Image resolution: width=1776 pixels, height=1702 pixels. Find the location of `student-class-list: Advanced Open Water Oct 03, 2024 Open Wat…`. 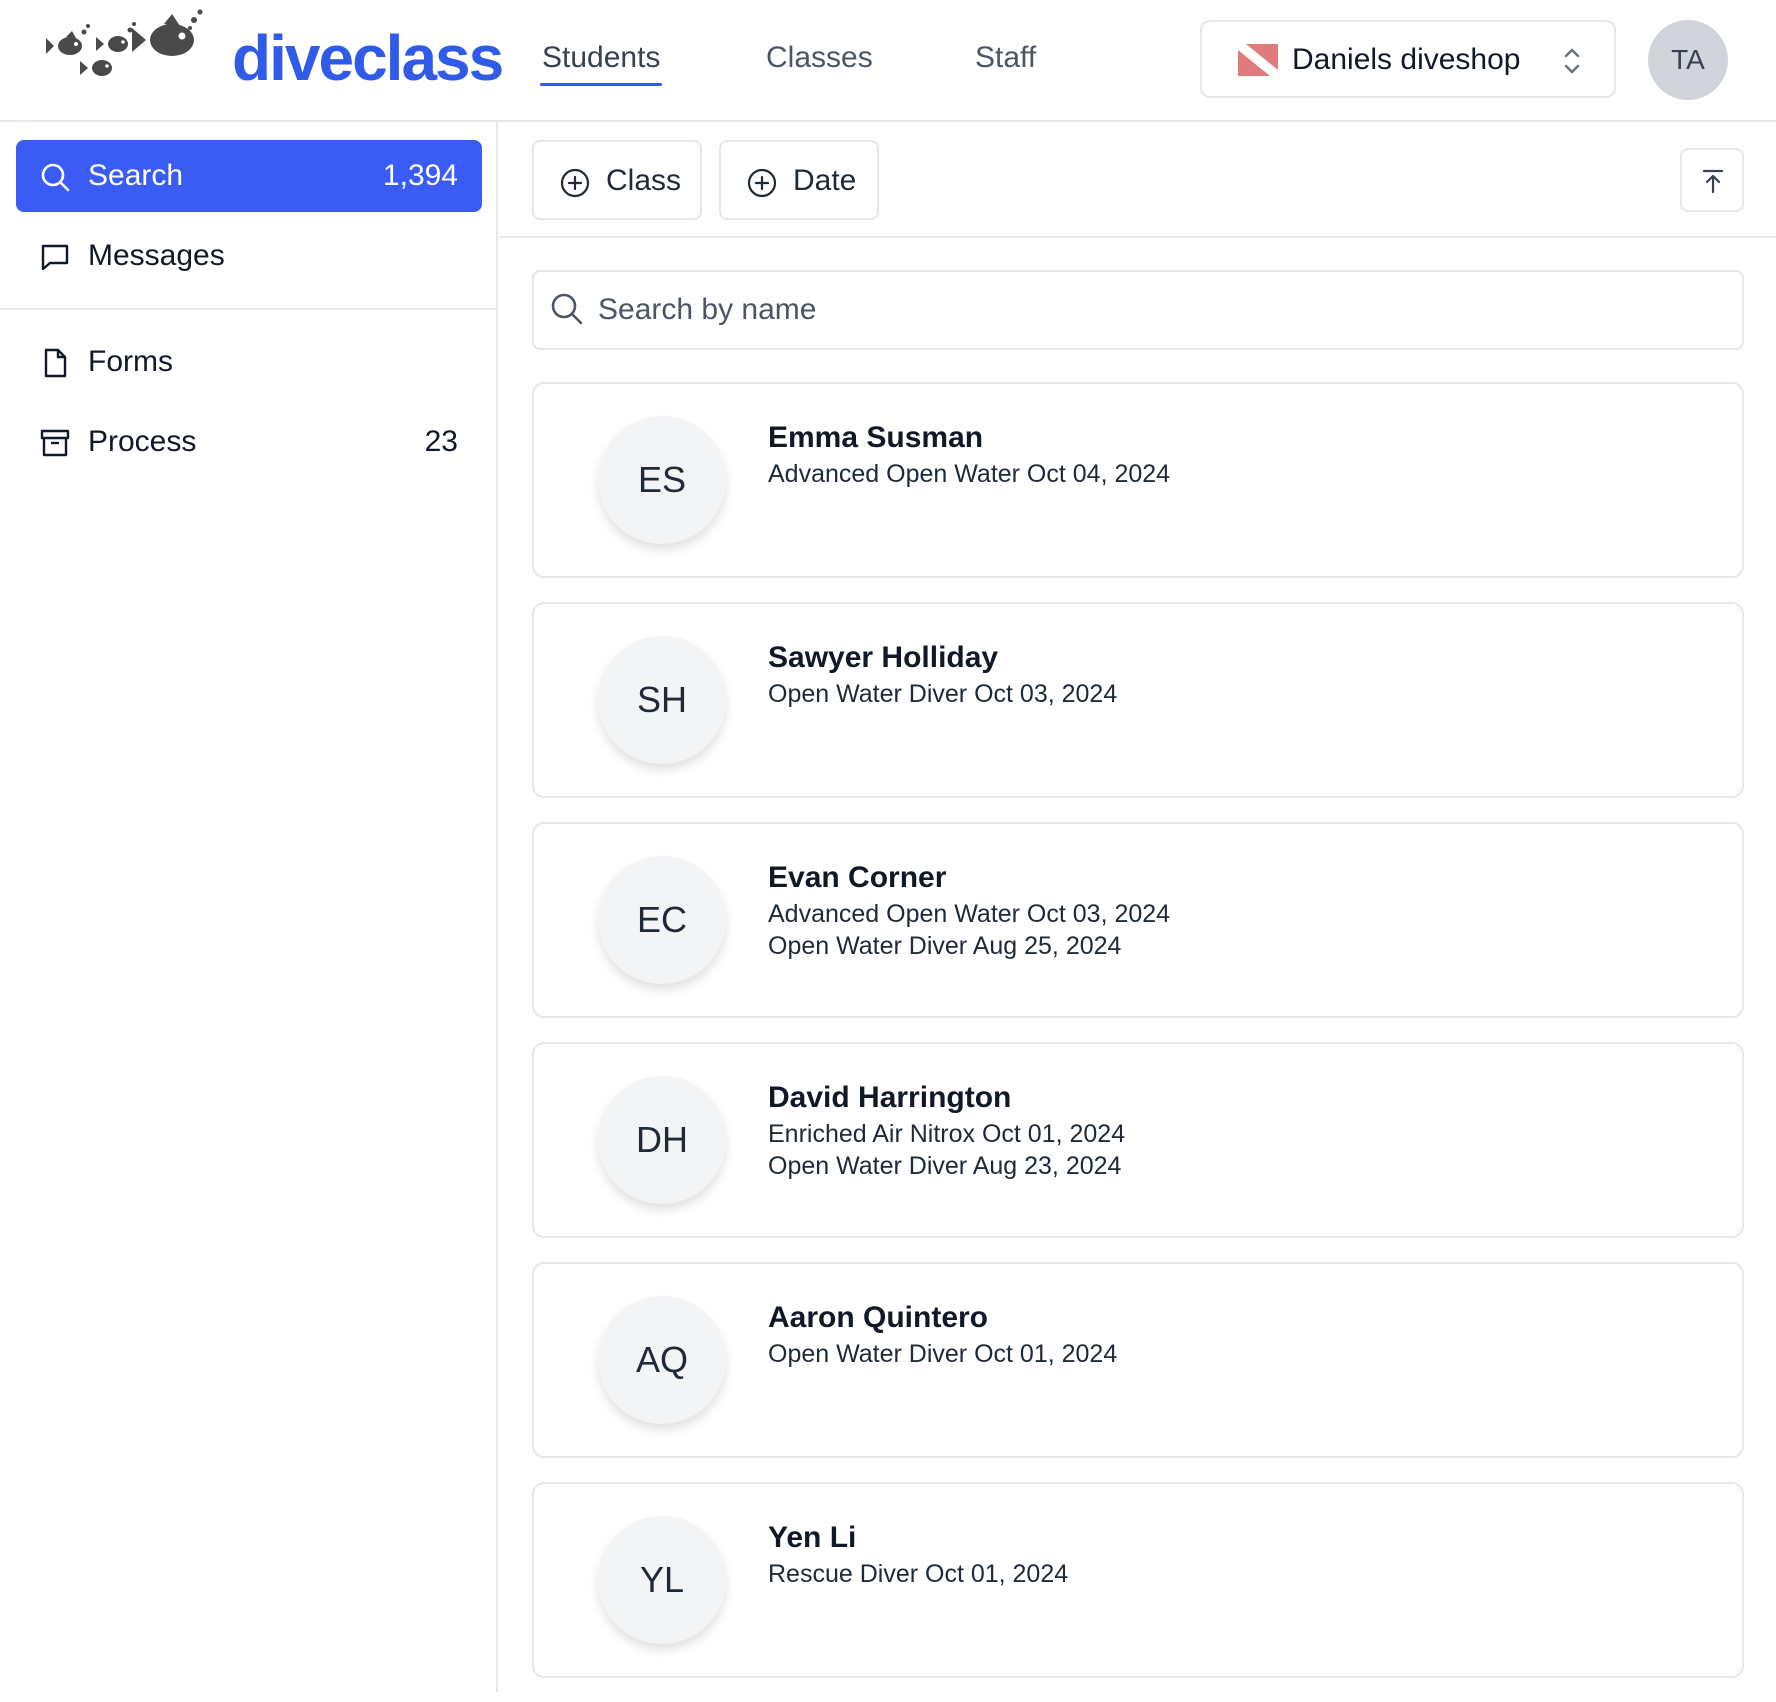

student-class-list: Advanced Open Water Oct 03, 2024 Open Wat… is located at coordinates (969, 930).